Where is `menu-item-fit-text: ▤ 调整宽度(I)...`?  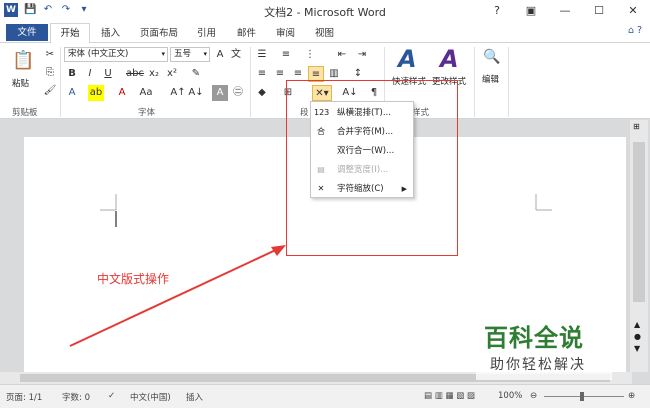 menu-item-fit-text: ▤ 调整宽度(I)... is located at coordinates (362, 170).